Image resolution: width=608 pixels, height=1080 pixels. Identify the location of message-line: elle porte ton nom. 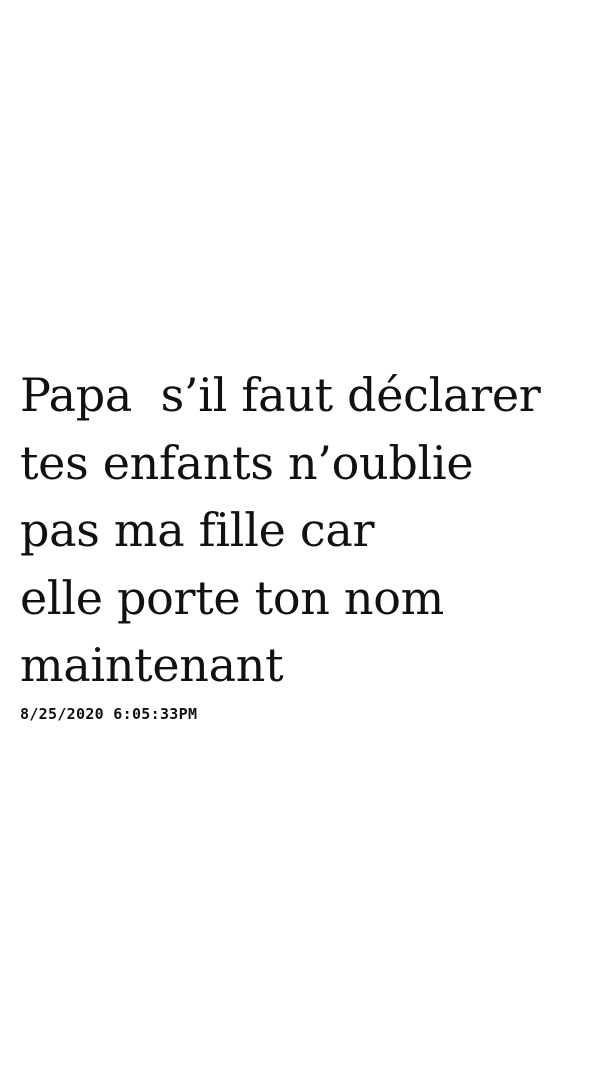
(232, 597).